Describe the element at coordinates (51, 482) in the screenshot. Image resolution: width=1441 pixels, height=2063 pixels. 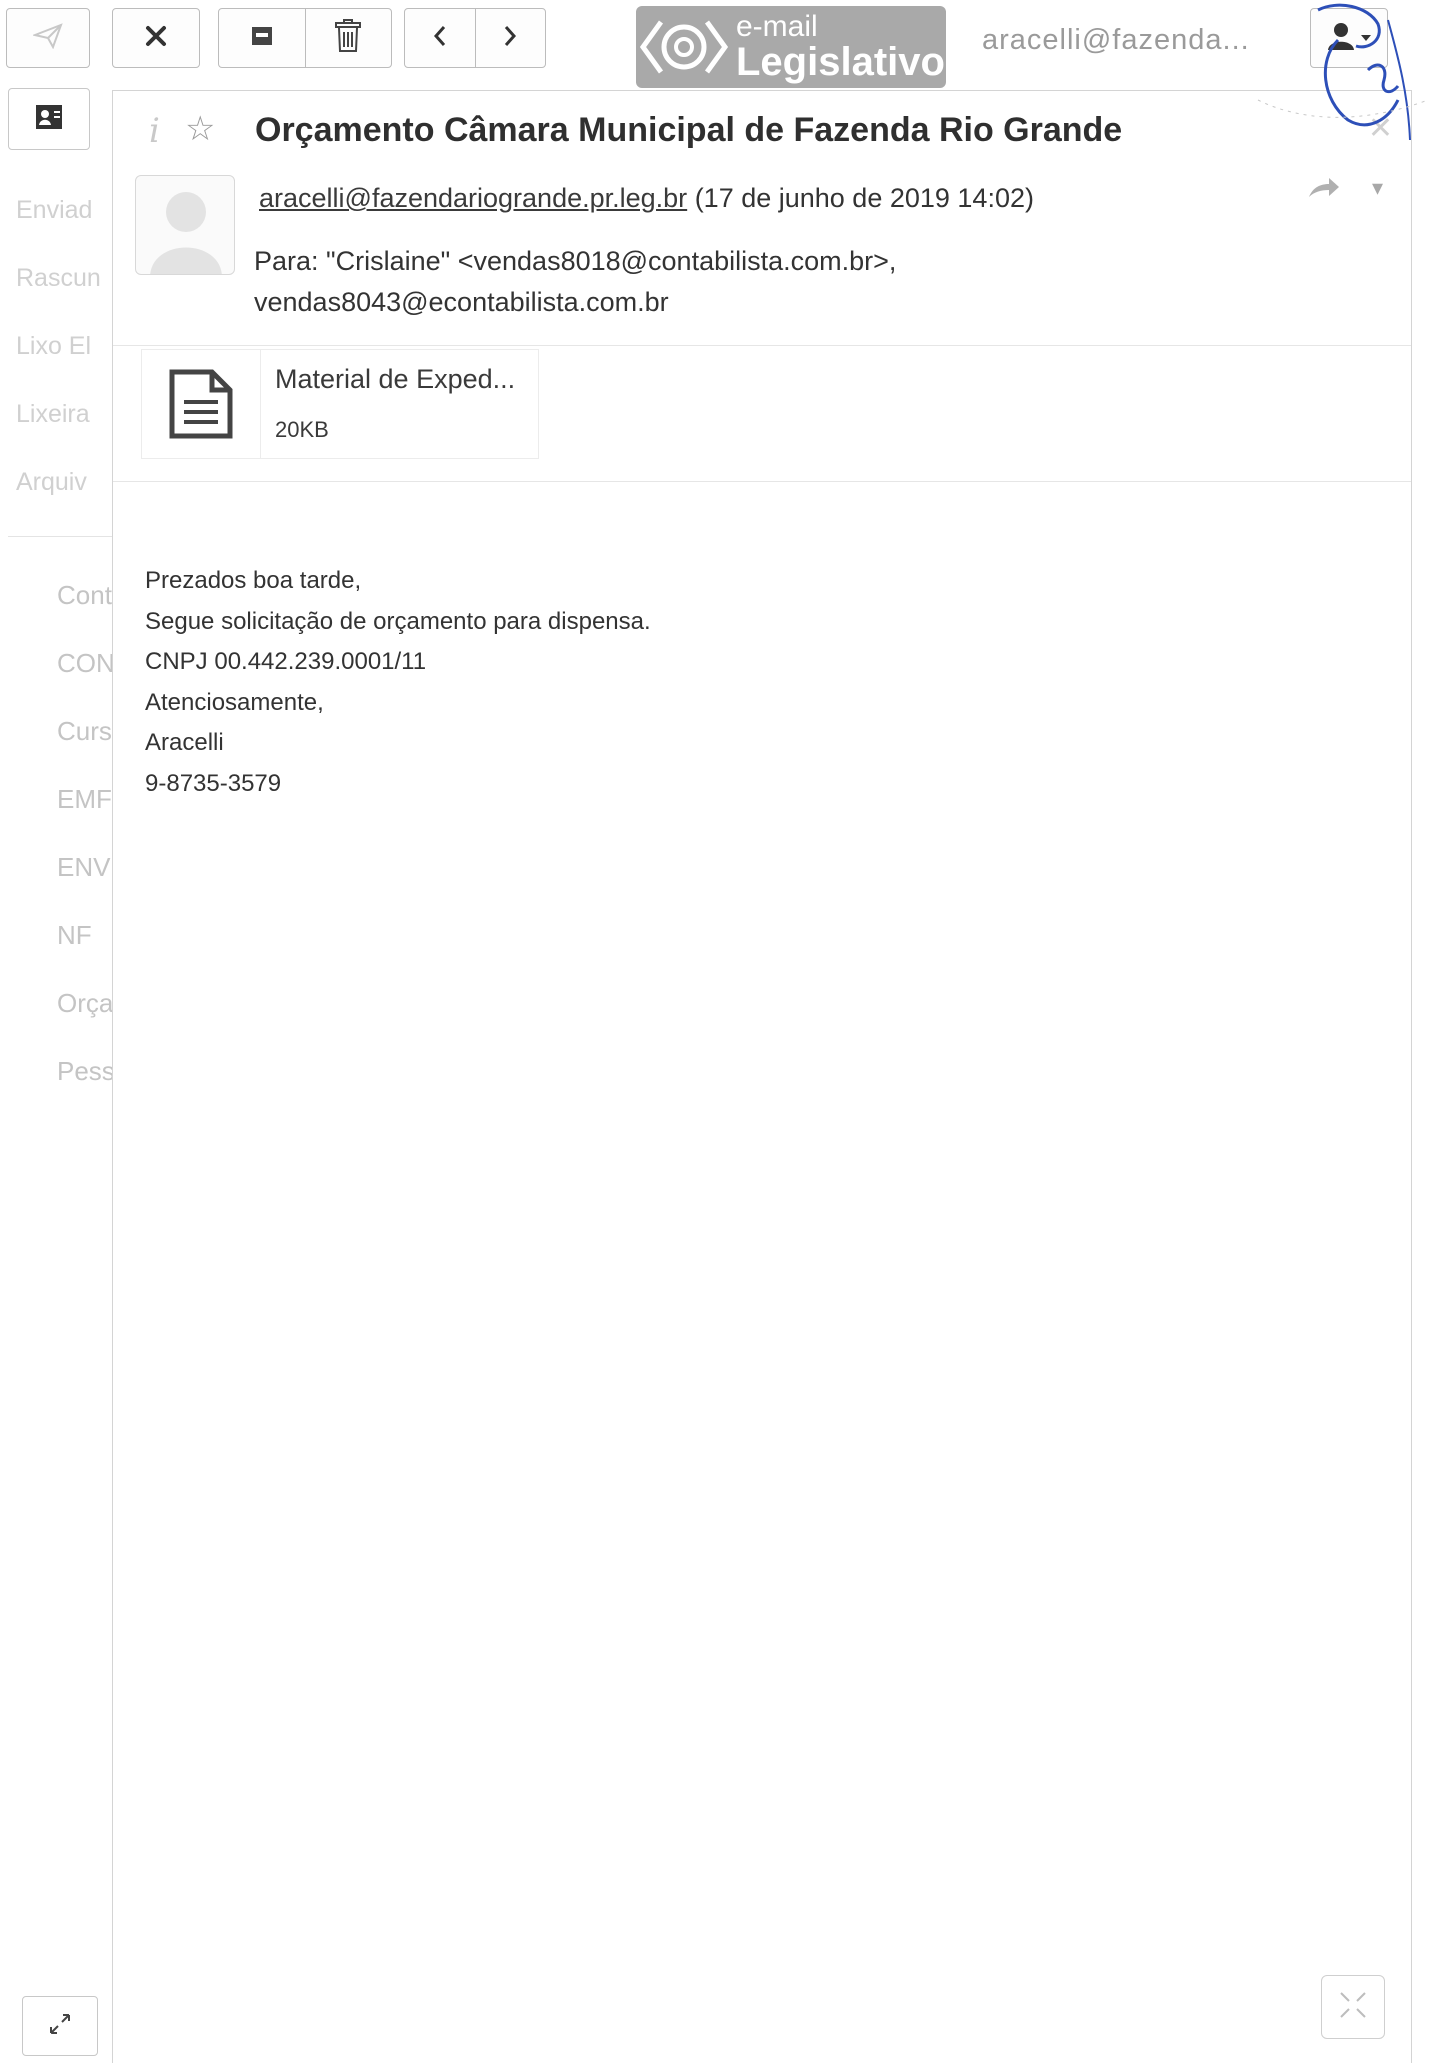
I see `sidebar-item-archive: Arquiv` at that location.